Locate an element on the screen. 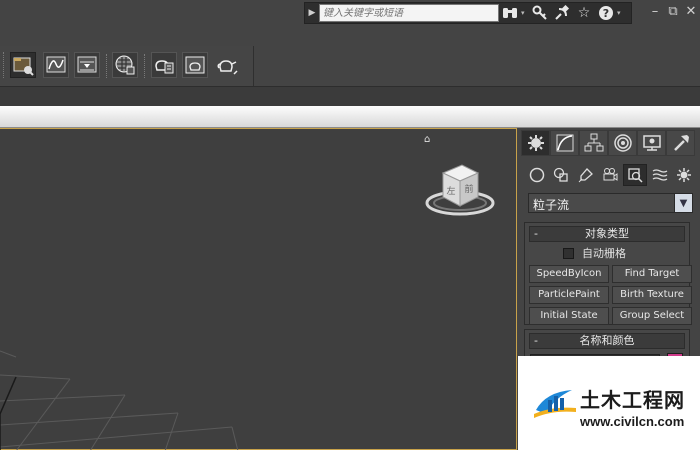 This screenshot has width=700, height=450. watermark: 土木工程网 www.civilcn.com is located at coordinates (609, 403).